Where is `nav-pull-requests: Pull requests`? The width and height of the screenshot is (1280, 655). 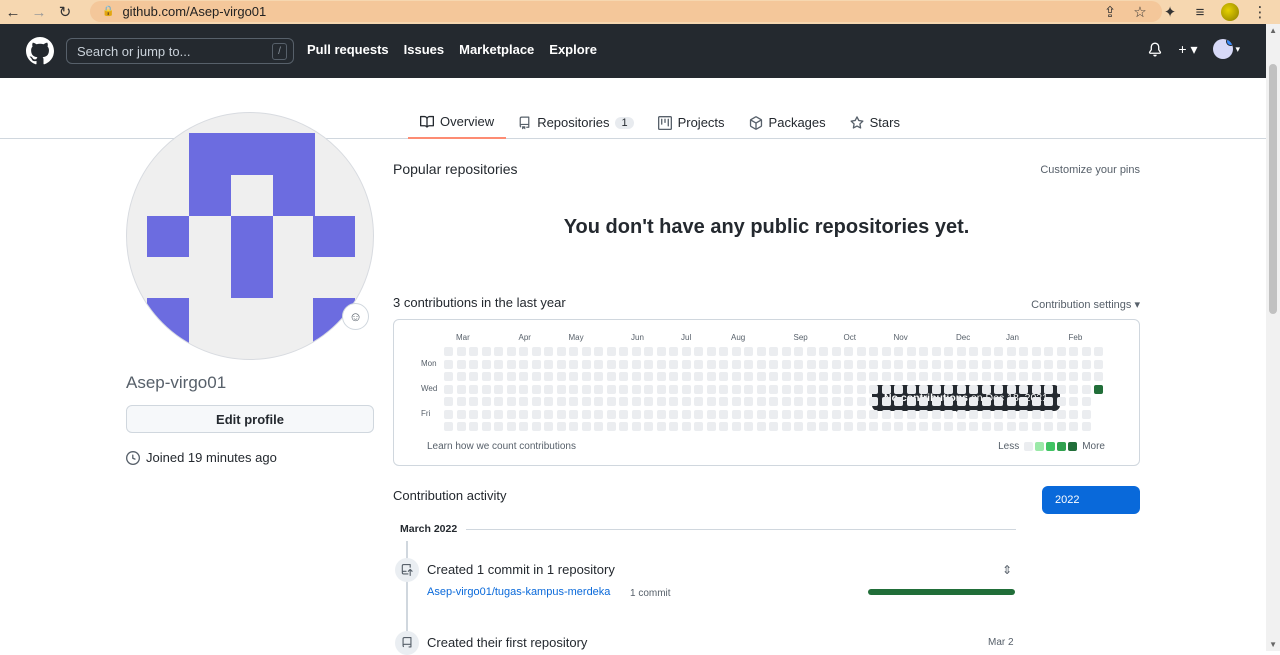
nav-pull-requests: Pull requests is located at coordinates (348, 49).